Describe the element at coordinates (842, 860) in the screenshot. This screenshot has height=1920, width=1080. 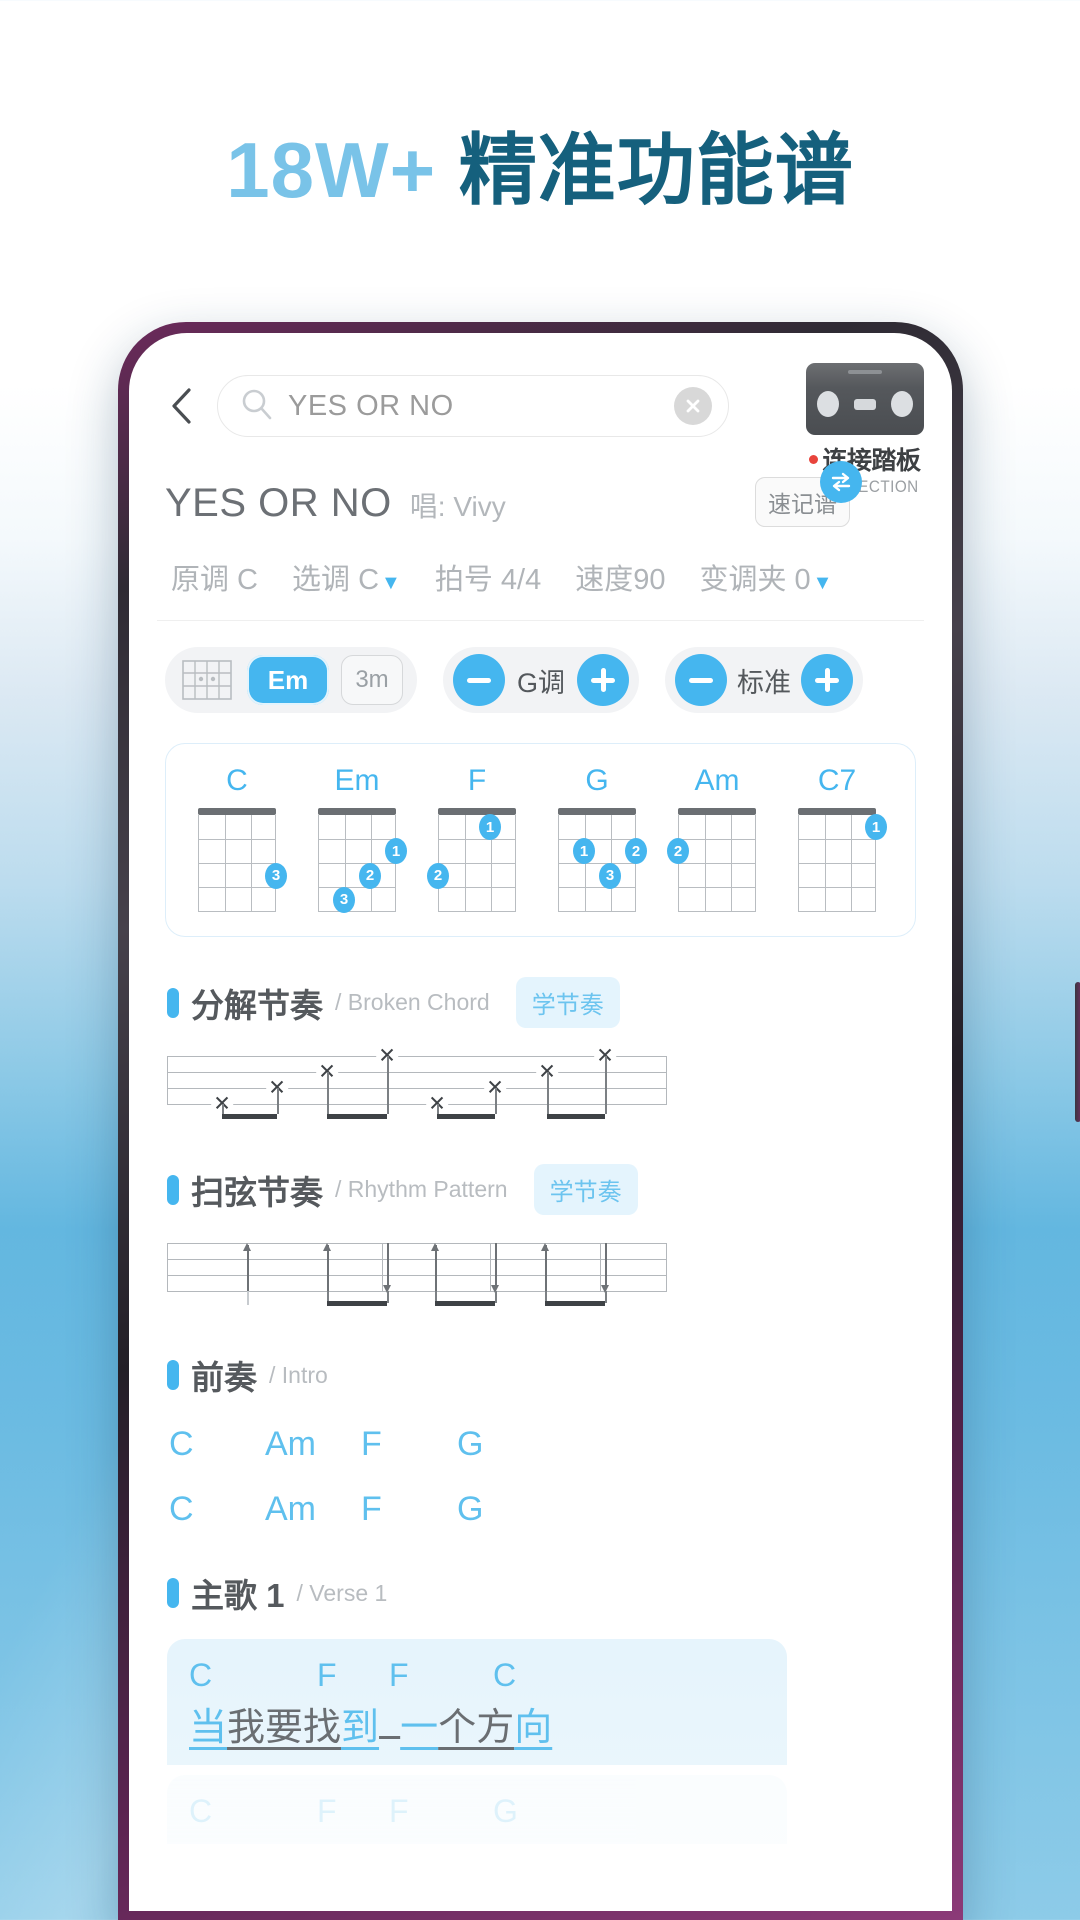
I see `chord-fretboard: 1` at that location.